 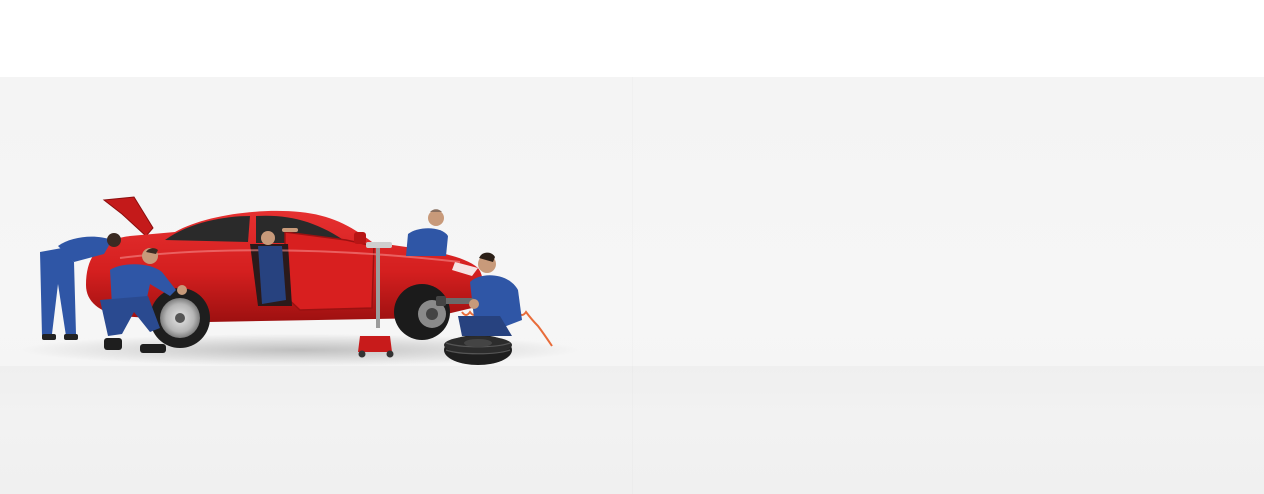 I want to click on spare-tire, so click(x=478, y=350).